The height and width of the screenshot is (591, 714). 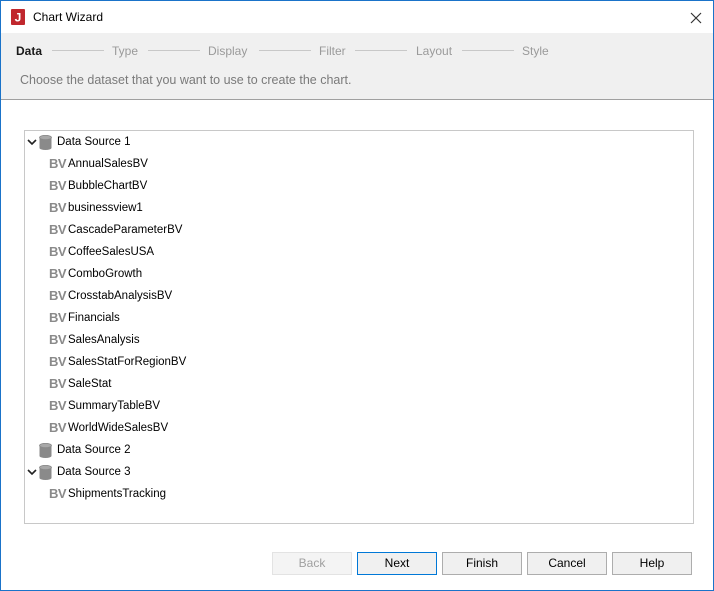 I want to click on tree-node-data-source: Data Source 1, so click(x=177, y=142).